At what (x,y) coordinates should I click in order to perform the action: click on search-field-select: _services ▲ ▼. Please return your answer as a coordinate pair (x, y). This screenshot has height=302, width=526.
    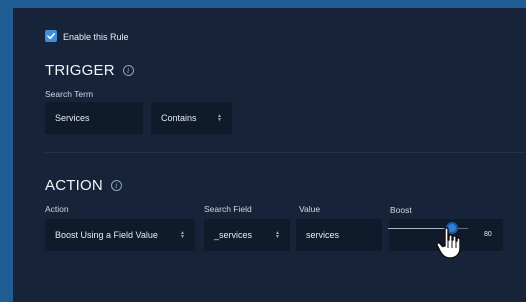
    Looking at the image, I should click on (247, 235).